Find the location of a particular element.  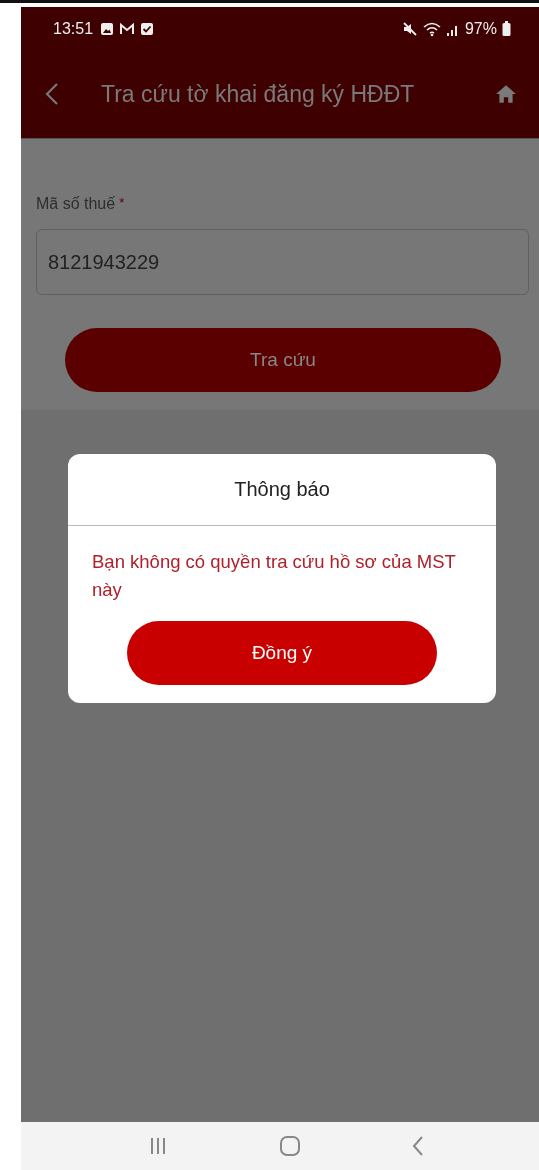

back-button-icon is located at coordinates (417, 1146).